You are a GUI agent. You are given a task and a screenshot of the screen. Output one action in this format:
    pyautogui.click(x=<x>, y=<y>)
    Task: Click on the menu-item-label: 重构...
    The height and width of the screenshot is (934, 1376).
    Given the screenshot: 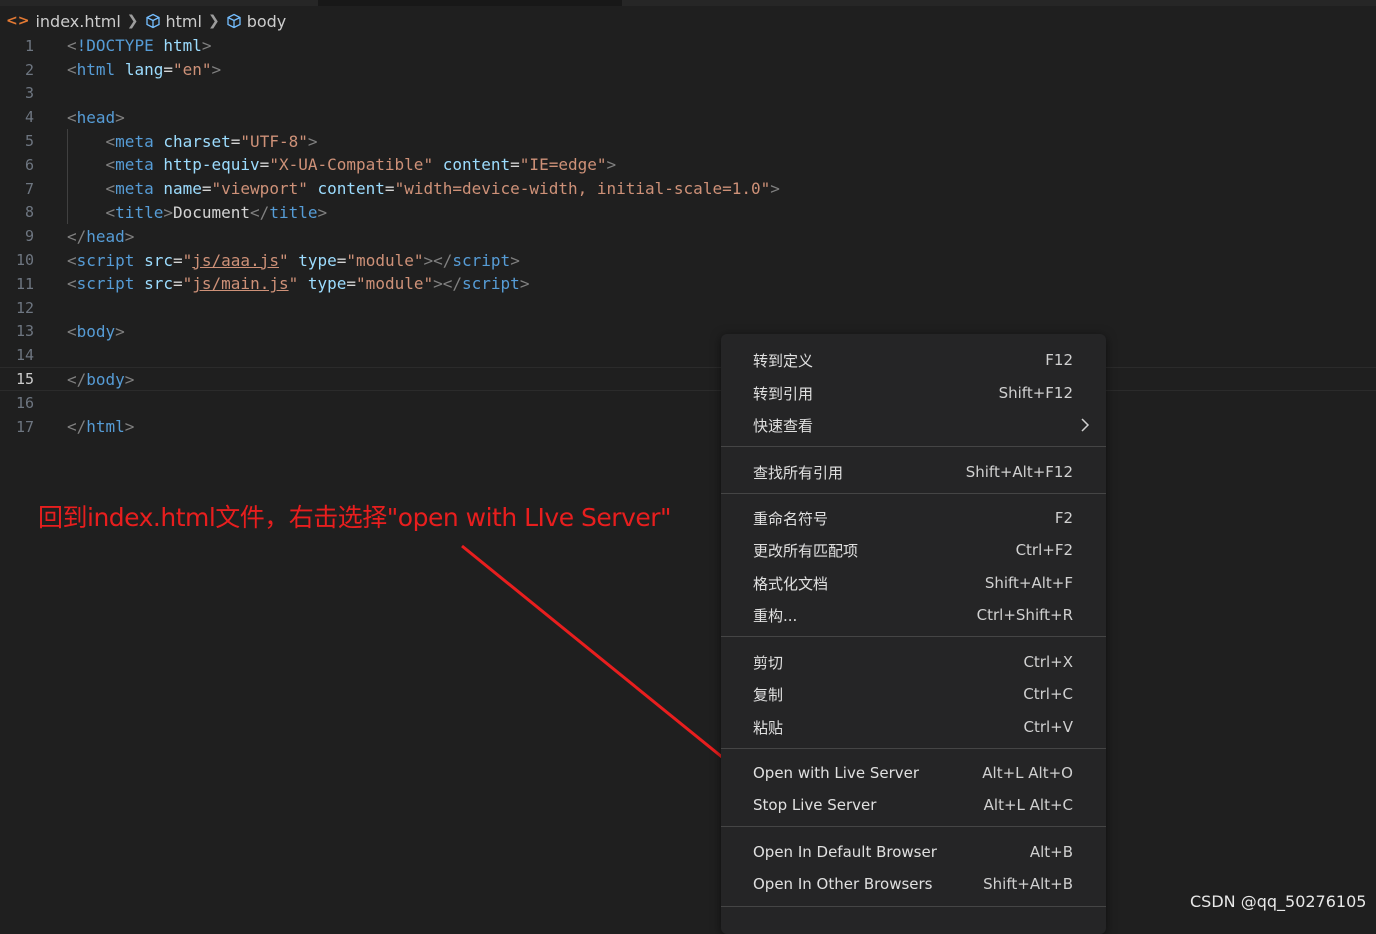 What is the action you would take?
    pyautogui.click(x=775, y=615)
    